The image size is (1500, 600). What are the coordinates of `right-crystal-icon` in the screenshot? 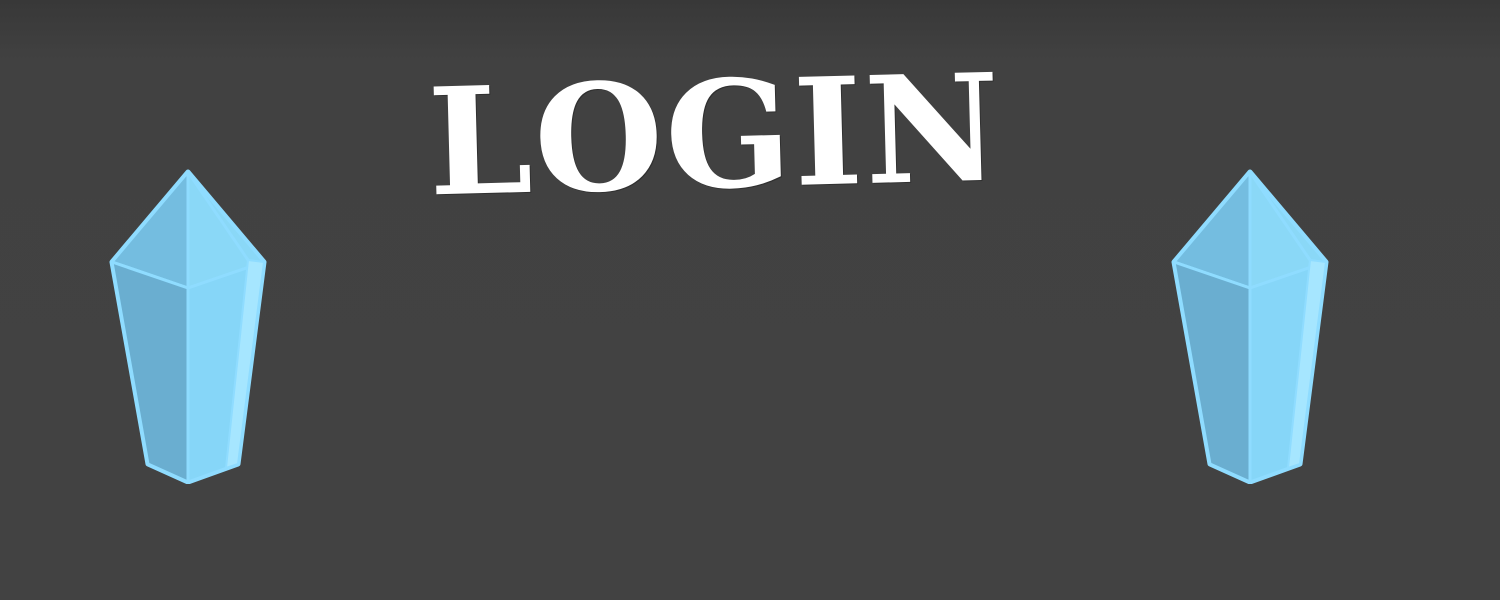 It's located at (1250, 326).